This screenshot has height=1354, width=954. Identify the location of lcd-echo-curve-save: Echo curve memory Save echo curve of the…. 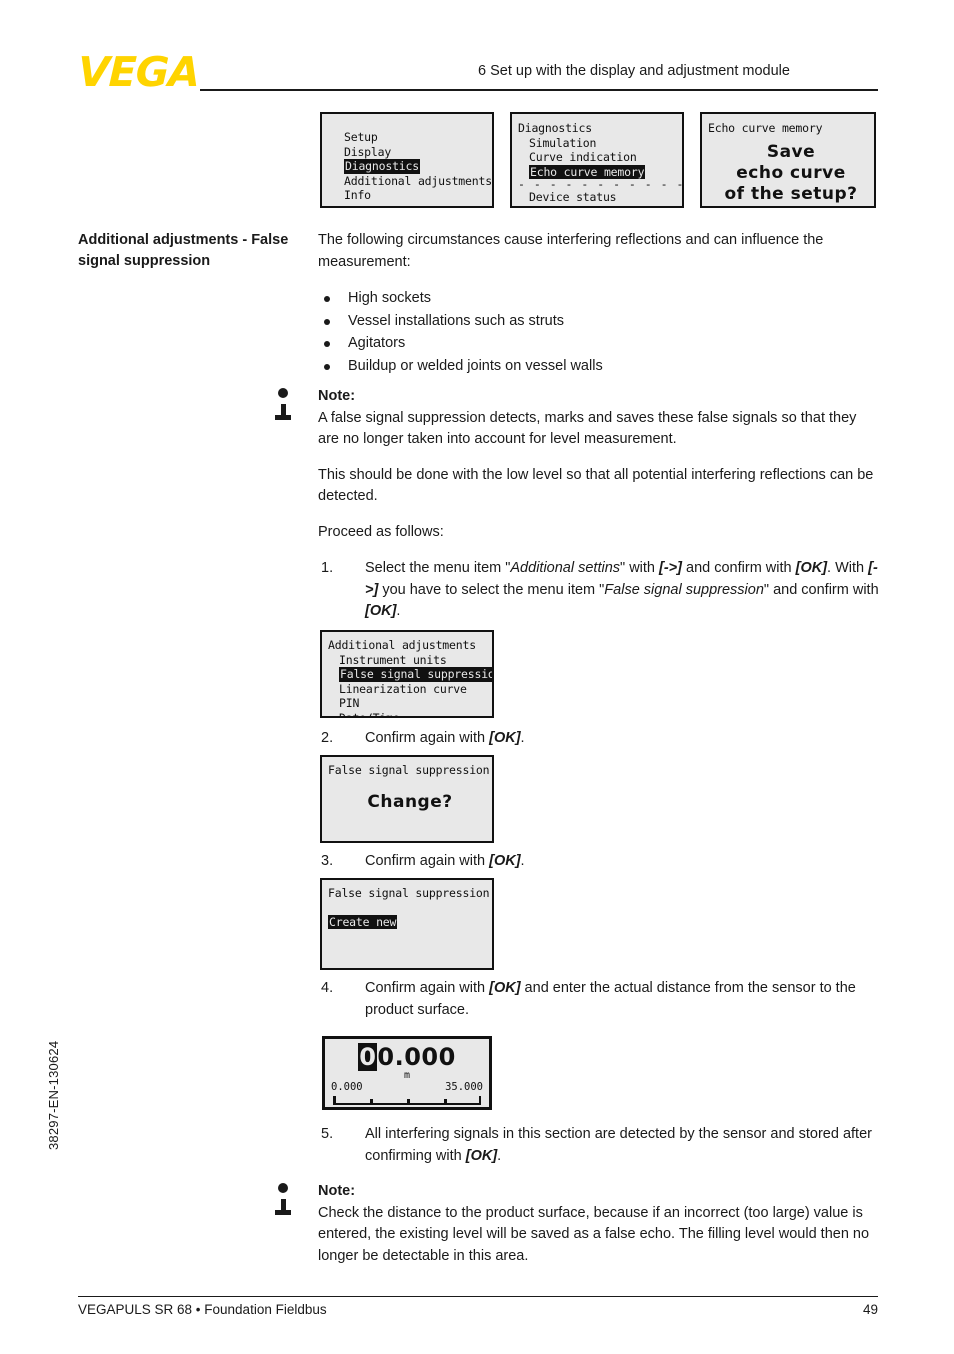
(788, 160).